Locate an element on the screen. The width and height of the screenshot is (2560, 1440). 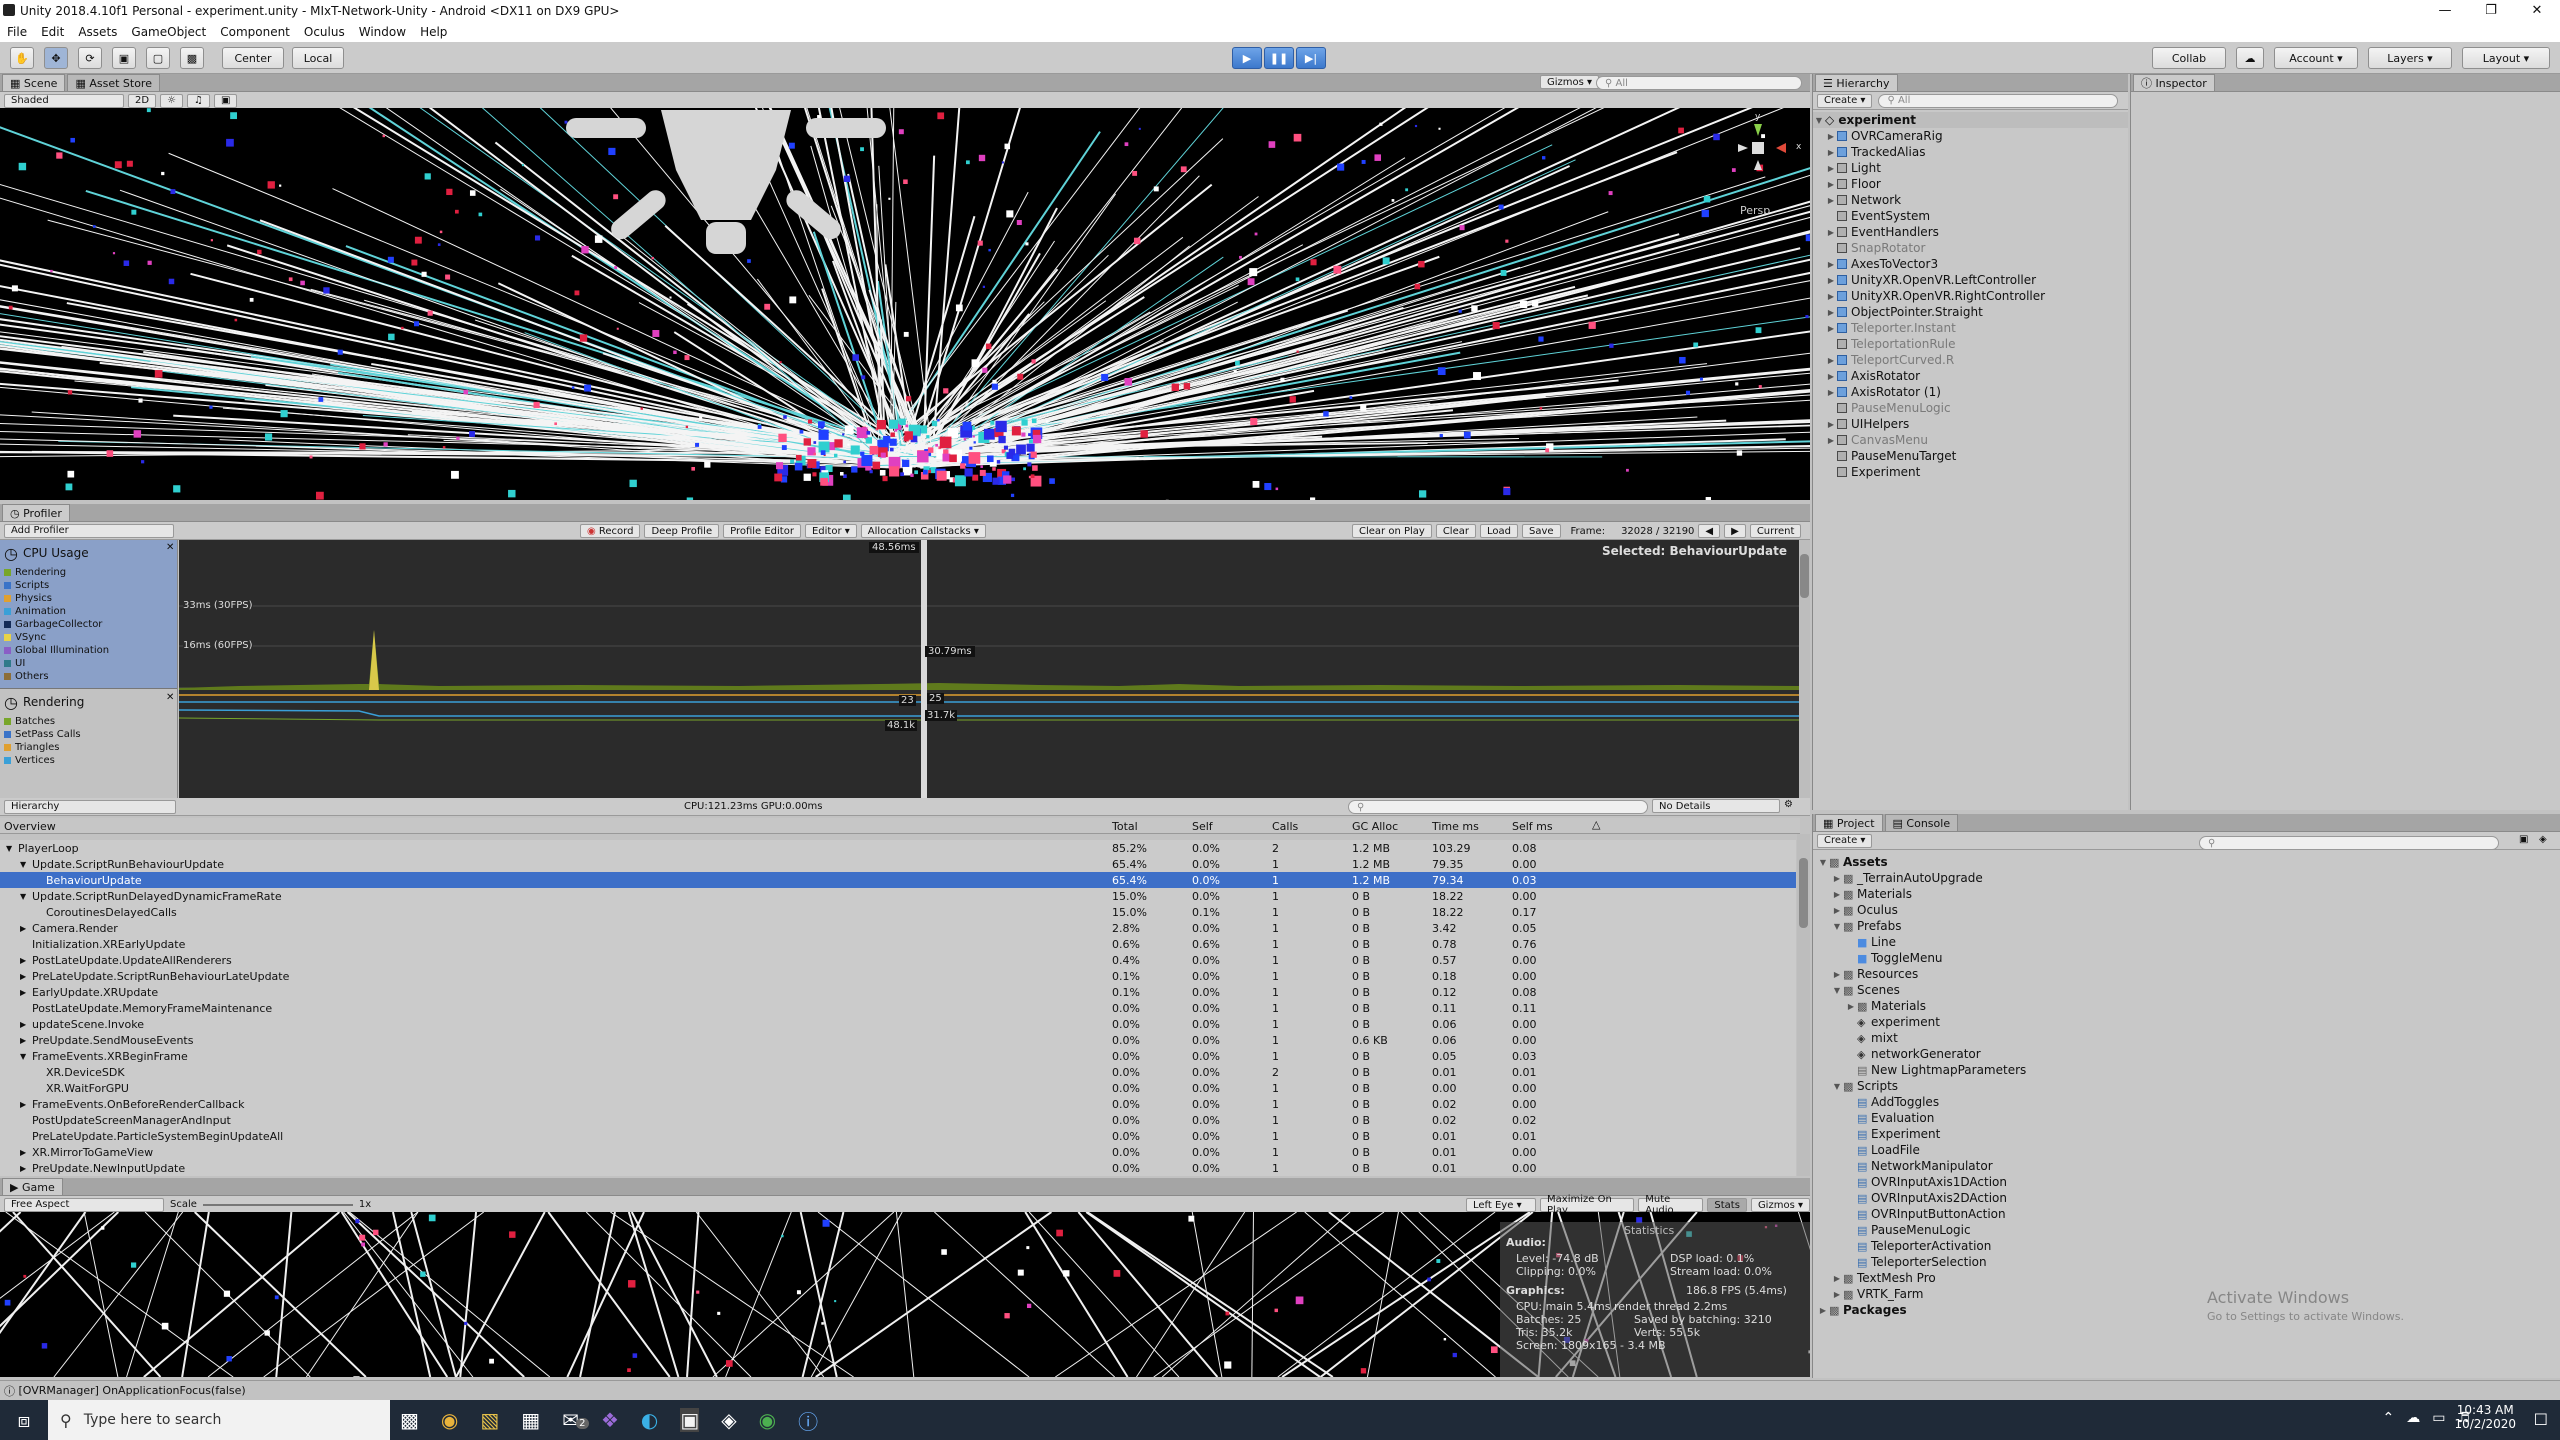
prev-frame-icon: ◀ is located at coordinates (1709, 531).